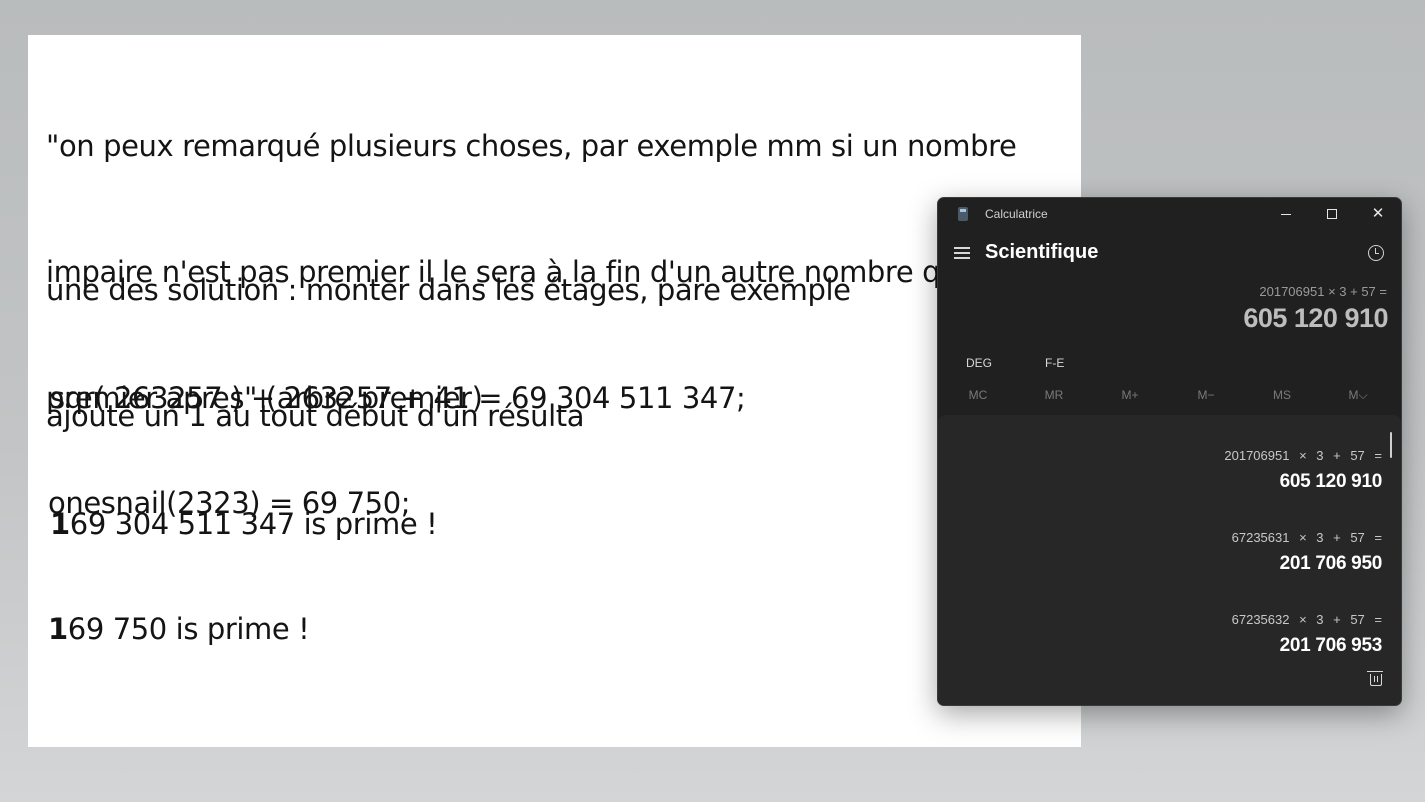 Image resolution: width=1425 pixels, height=802 pixels. Describe the element at coordinates (1016, 214) in the screenshot. I see `window-title: Calculatrice` at that location.